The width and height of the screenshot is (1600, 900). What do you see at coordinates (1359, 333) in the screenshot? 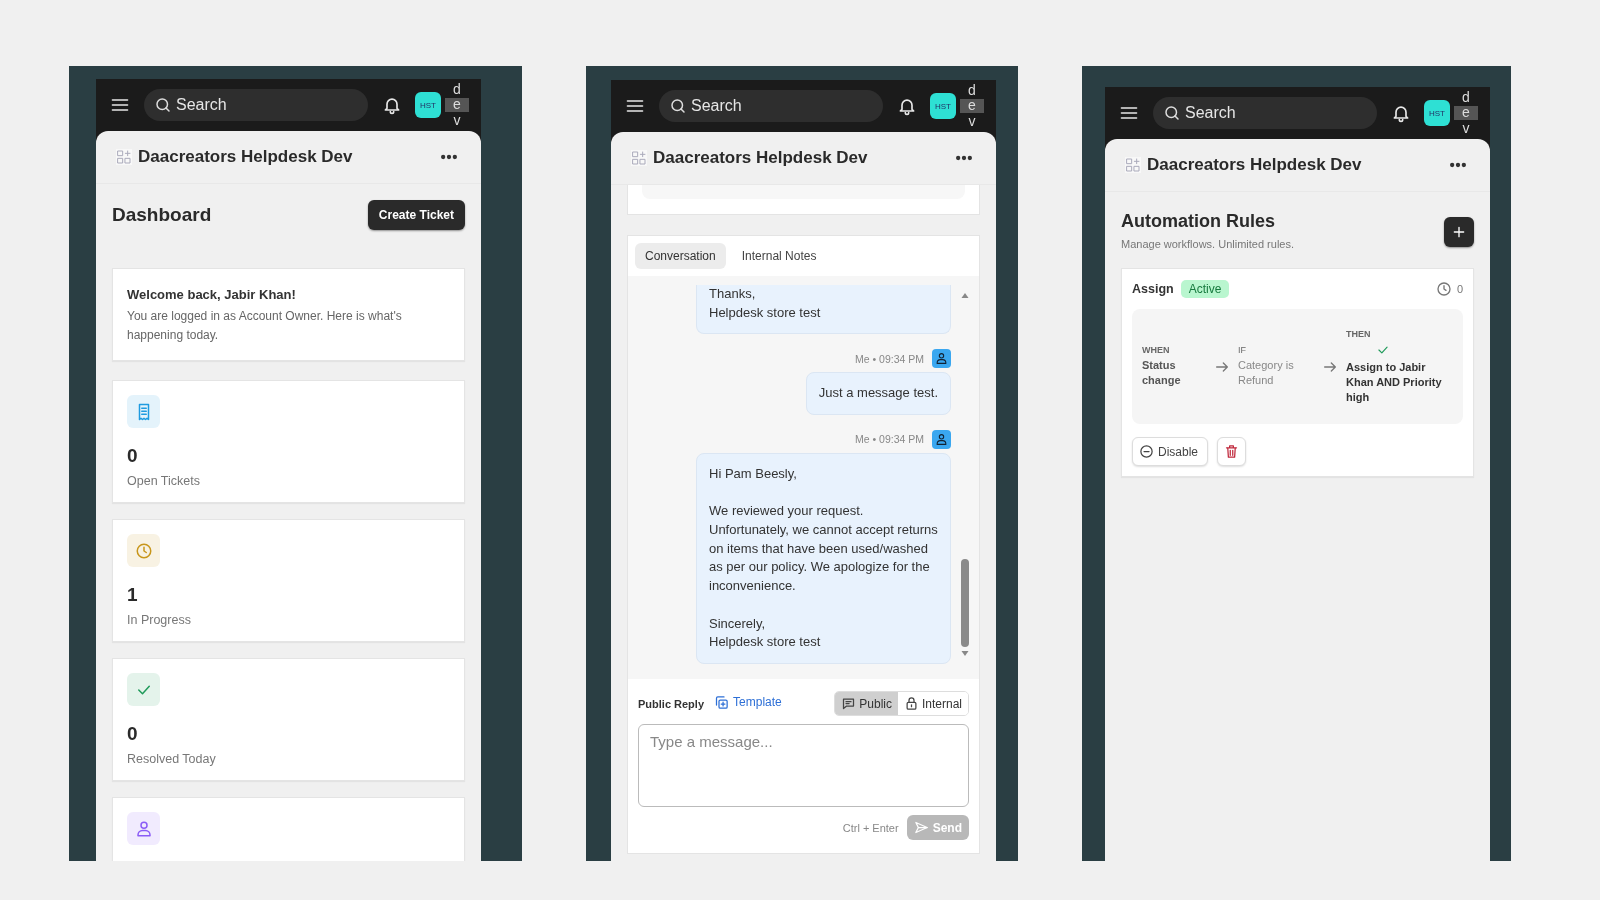
I see `step-label: THEN` at bounding box center [1359, 333].